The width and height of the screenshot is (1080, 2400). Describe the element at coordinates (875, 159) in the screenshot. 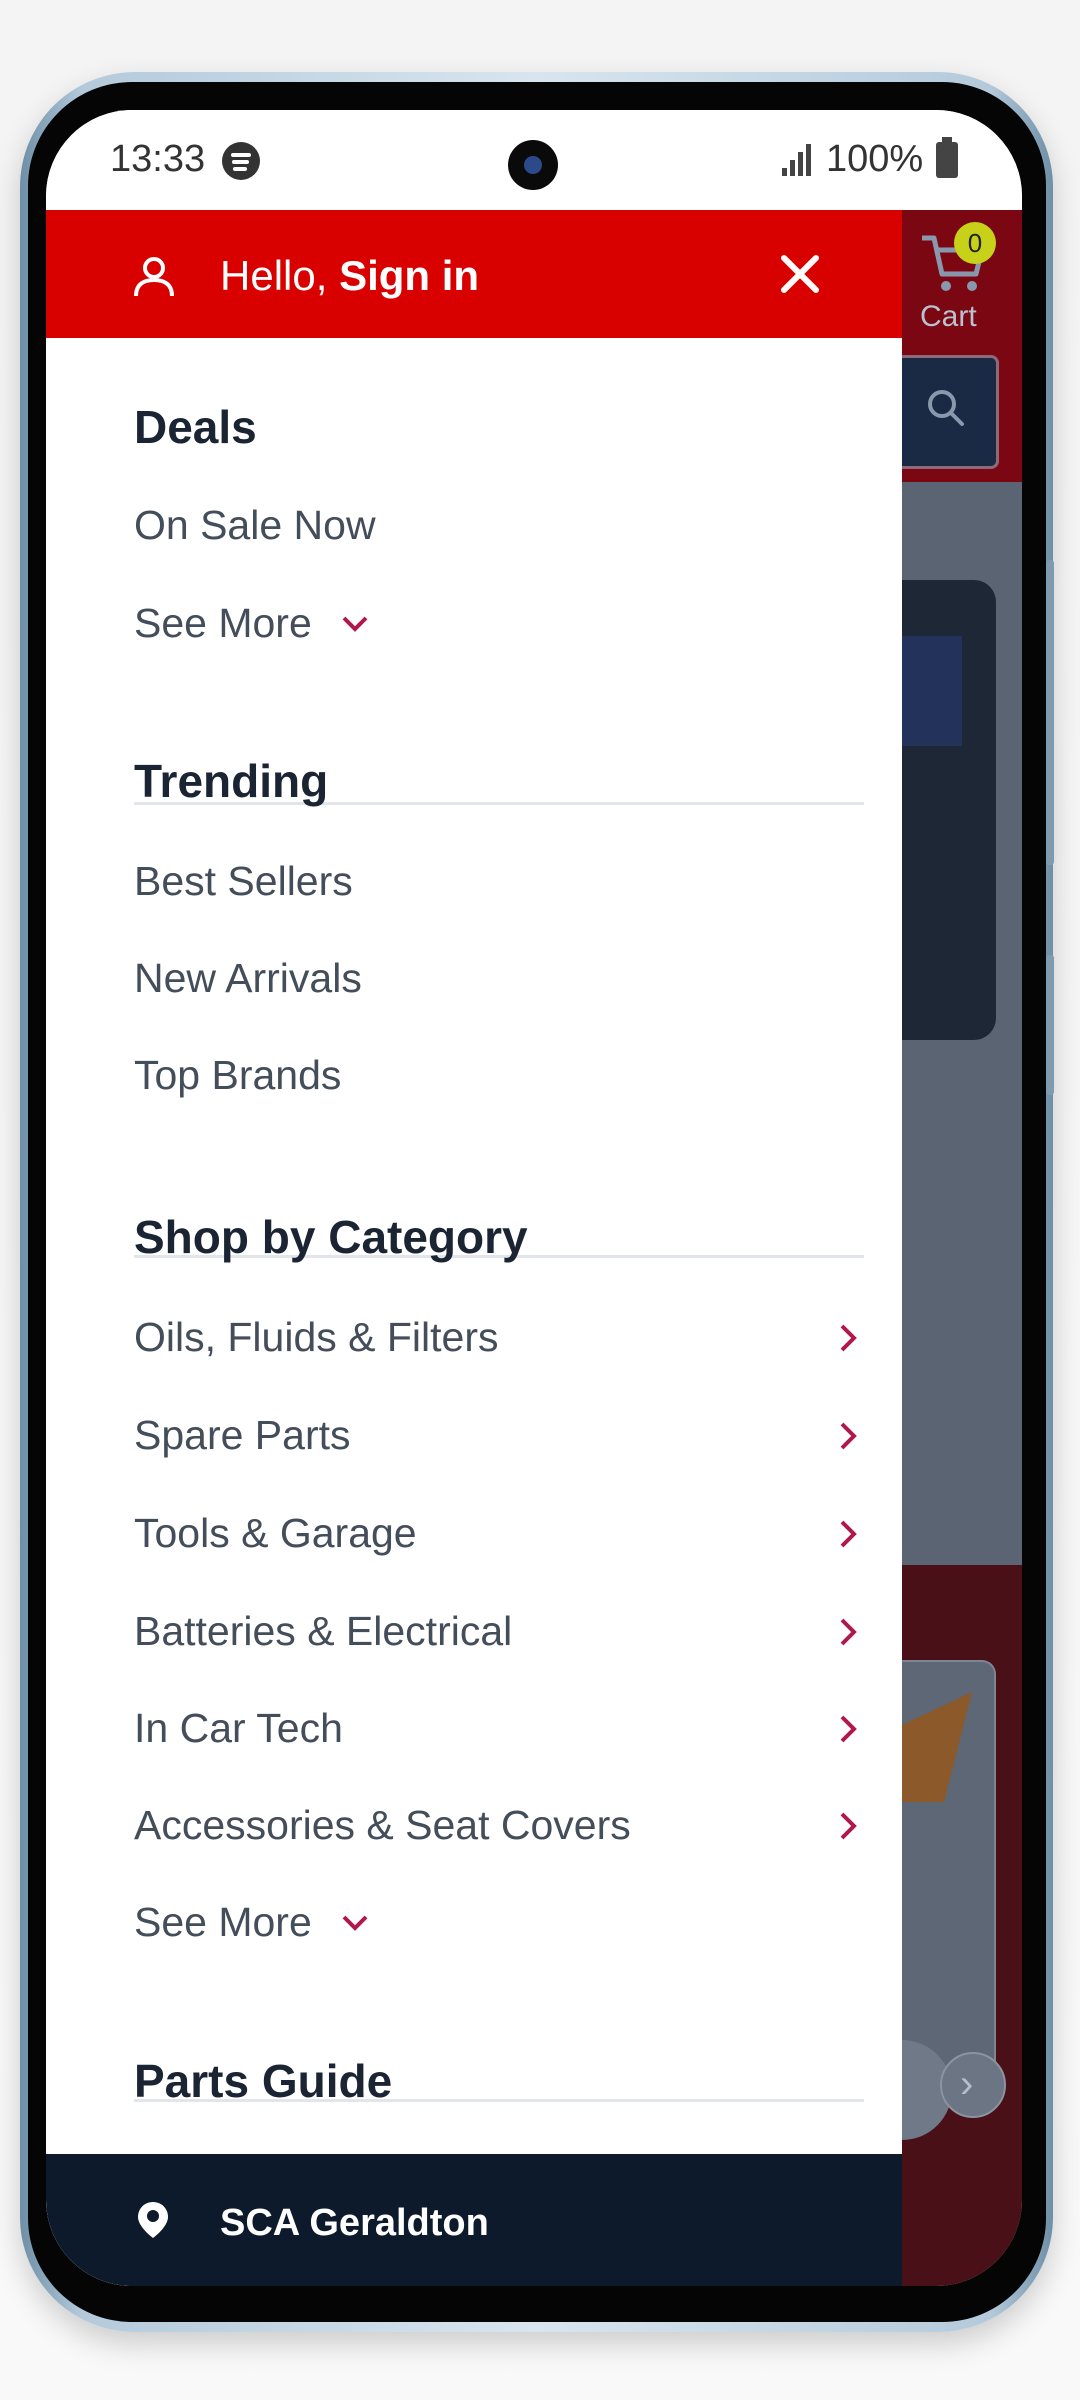

I see `battery-percent: 100%` at that location.